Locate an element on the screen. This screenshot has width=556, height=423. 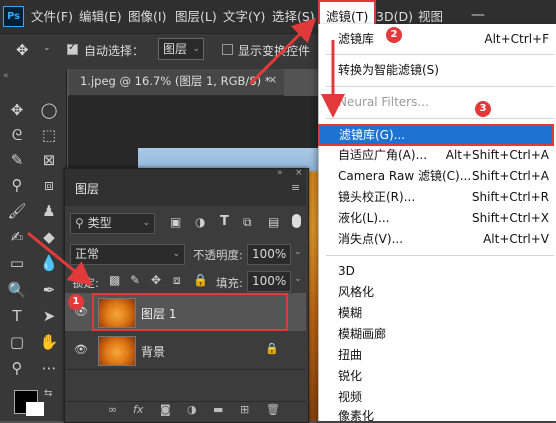
filter-menu-item: 风格化 is located at coordinates (437, 292).